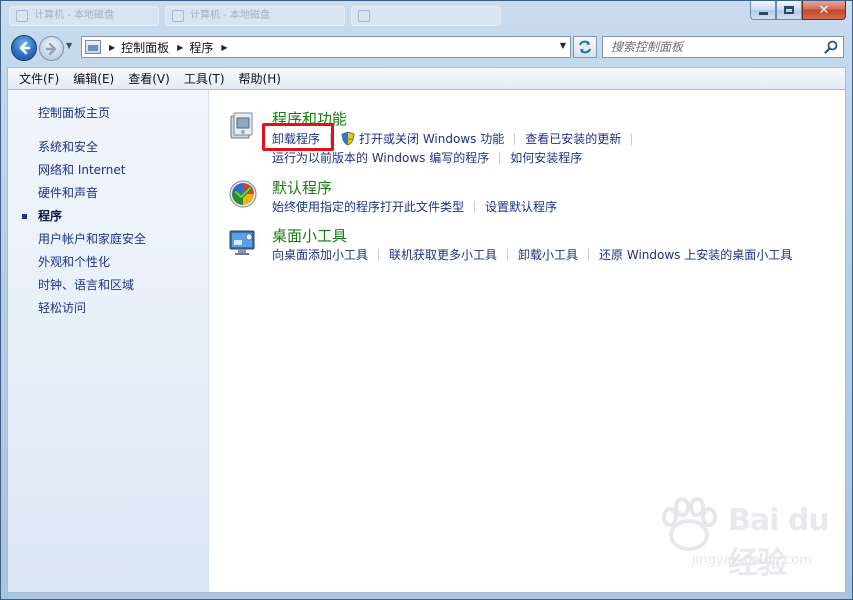 The width and height of the screenshot is (853, 600). What do you see at coordinates (380, 157) in the screenshot?
I see `task-run-older-programs: 运行为以前版本的 Windows 编写的程序` at bounding box center [380, 157].